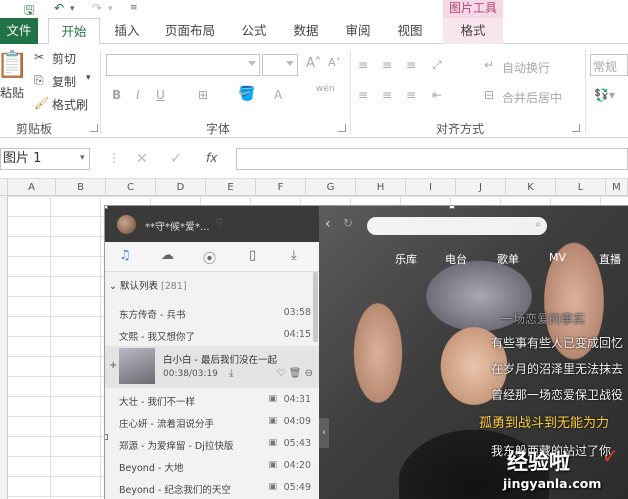 The width and height of the screenshot is (628, 499). What do you see at coordinates (313, 63) in the screenshot?
I see `increase-font-icon: A˄` at bounding box center [313, 63].